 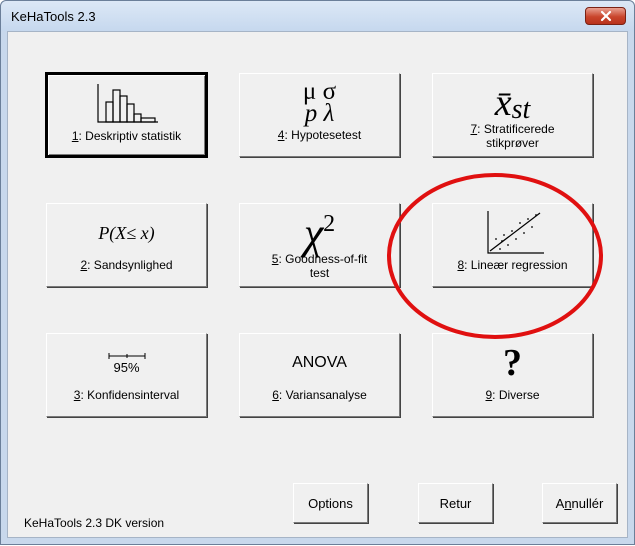 I want to click on return-button: Retur, so click(x=455, y=503).